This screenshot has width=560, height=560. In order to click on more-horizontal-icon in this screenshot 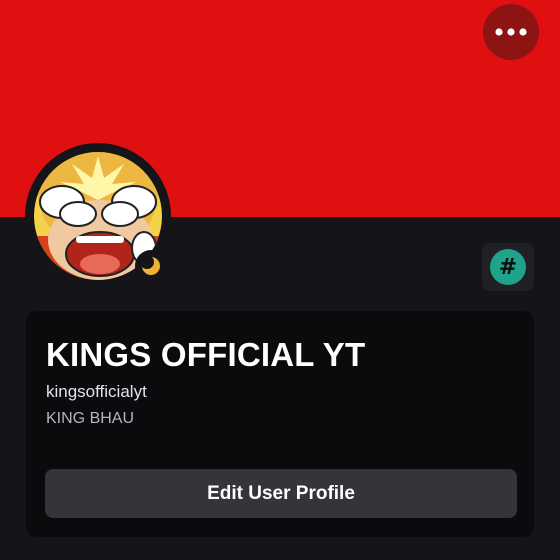, I will do `click(511, 32)`.